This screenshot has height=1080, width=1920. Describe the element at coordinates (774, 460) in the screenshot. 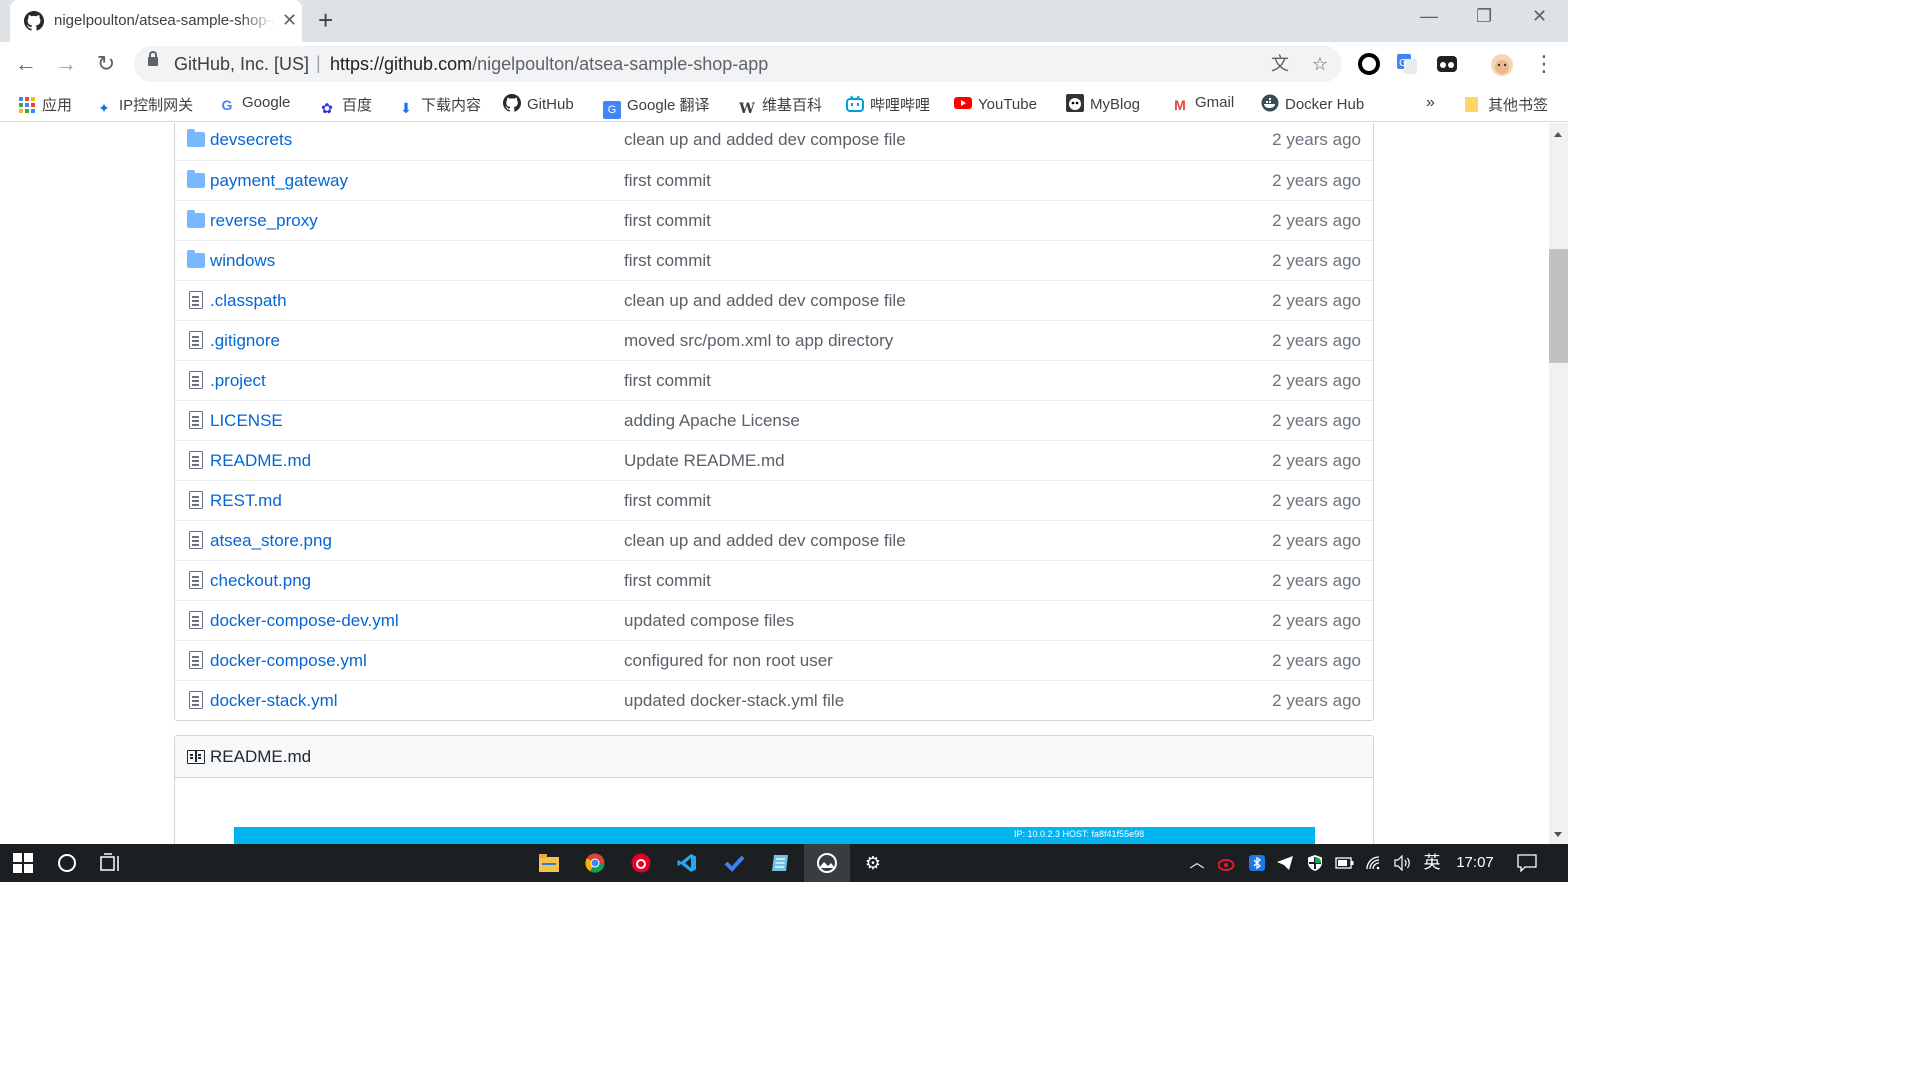

I see `file-row: README.md Update README.md 2 years ago` at that location.